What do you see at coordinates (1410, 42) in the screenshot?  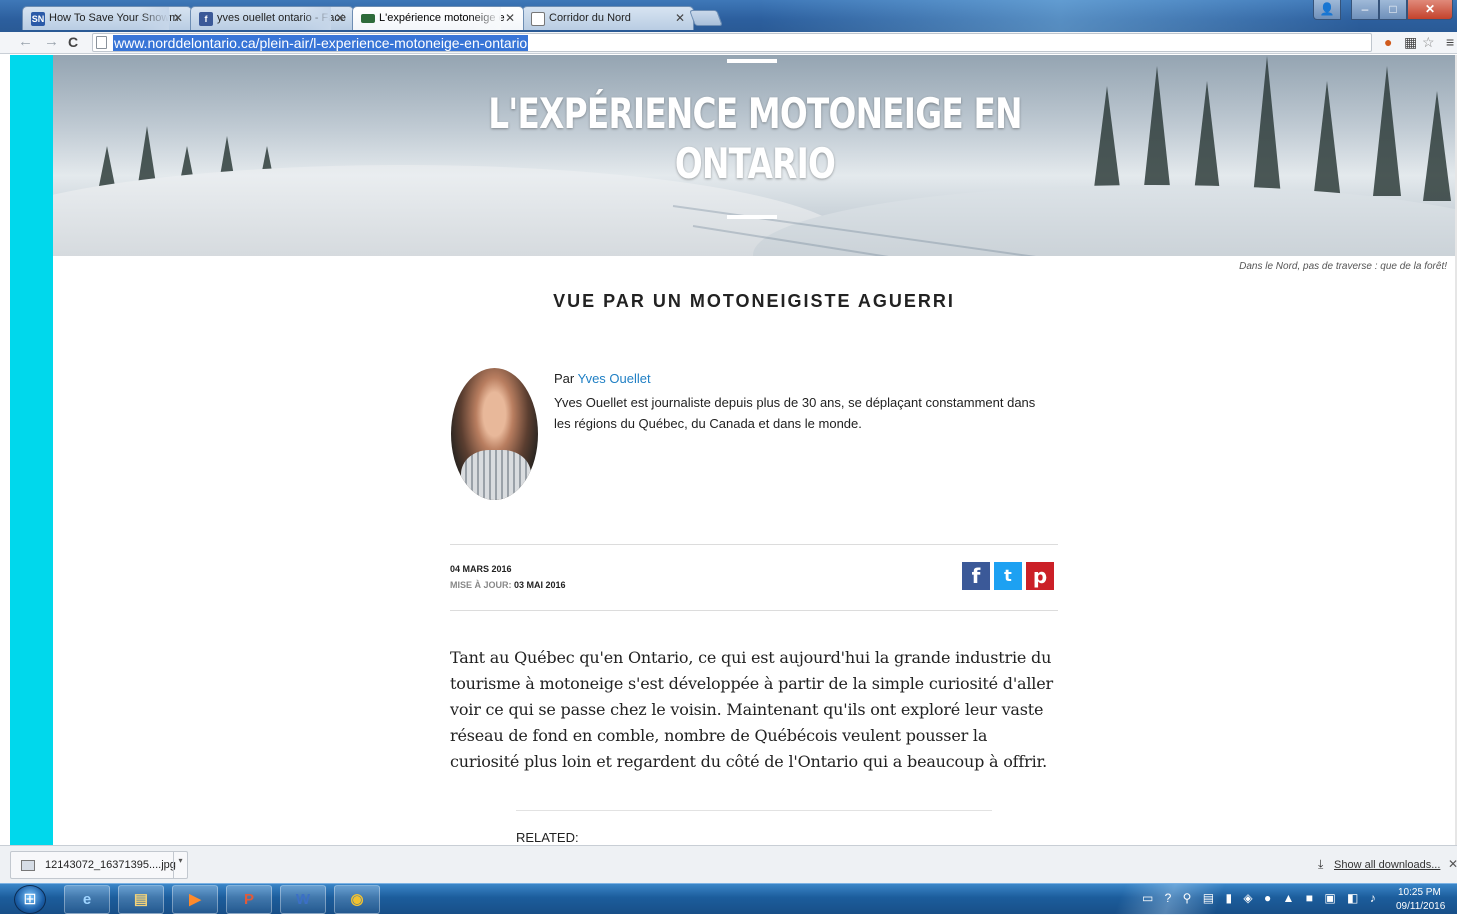 I see `translate-icon: ▦` at bounding box center [1410, 42].